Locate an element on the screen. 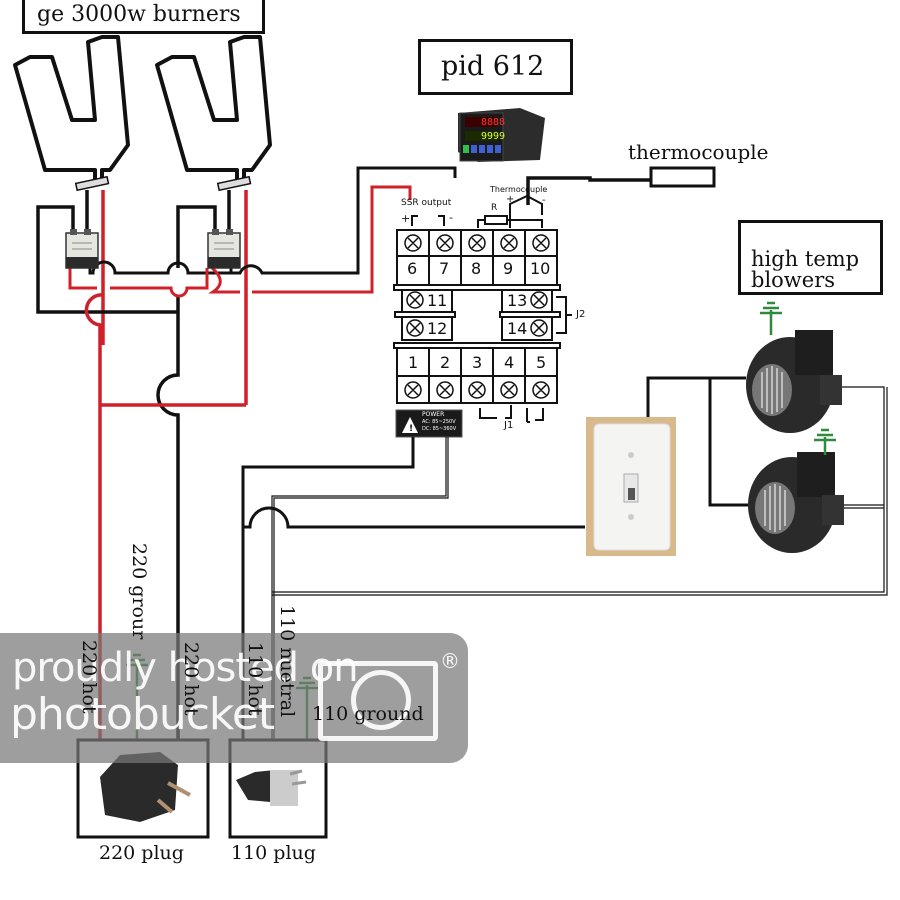 Image resolution: width=900 pixels, height=900 pixels. terminal-6: 6 is located at coordinates (412, 268).